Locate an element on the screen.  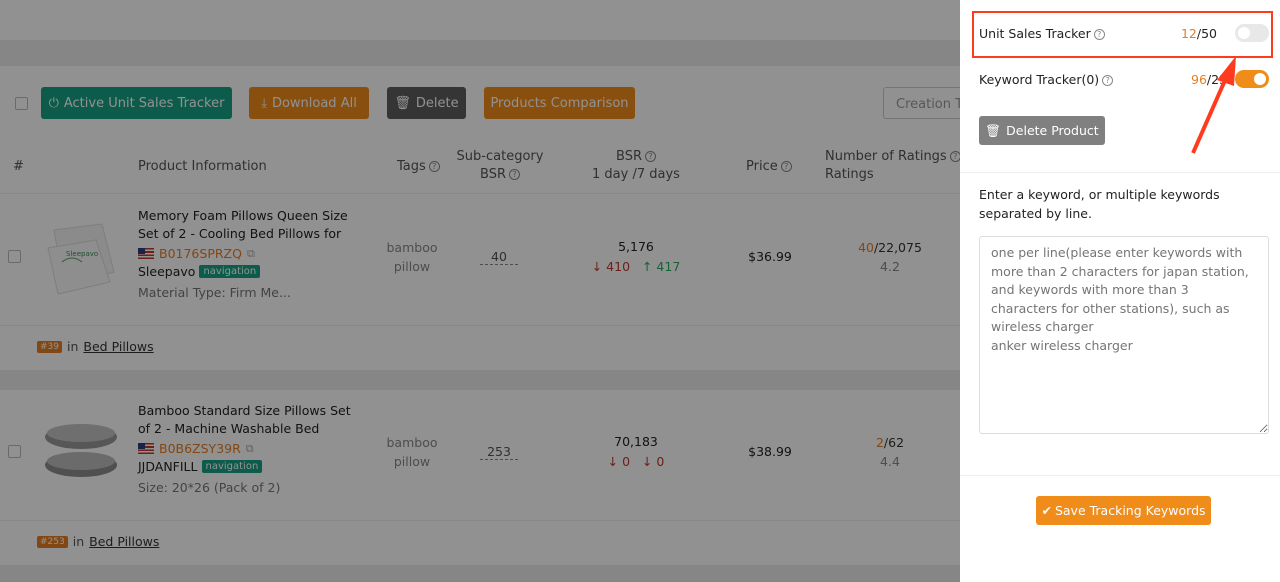
keyword-used: 96 is located at coordinates (1199, 79).